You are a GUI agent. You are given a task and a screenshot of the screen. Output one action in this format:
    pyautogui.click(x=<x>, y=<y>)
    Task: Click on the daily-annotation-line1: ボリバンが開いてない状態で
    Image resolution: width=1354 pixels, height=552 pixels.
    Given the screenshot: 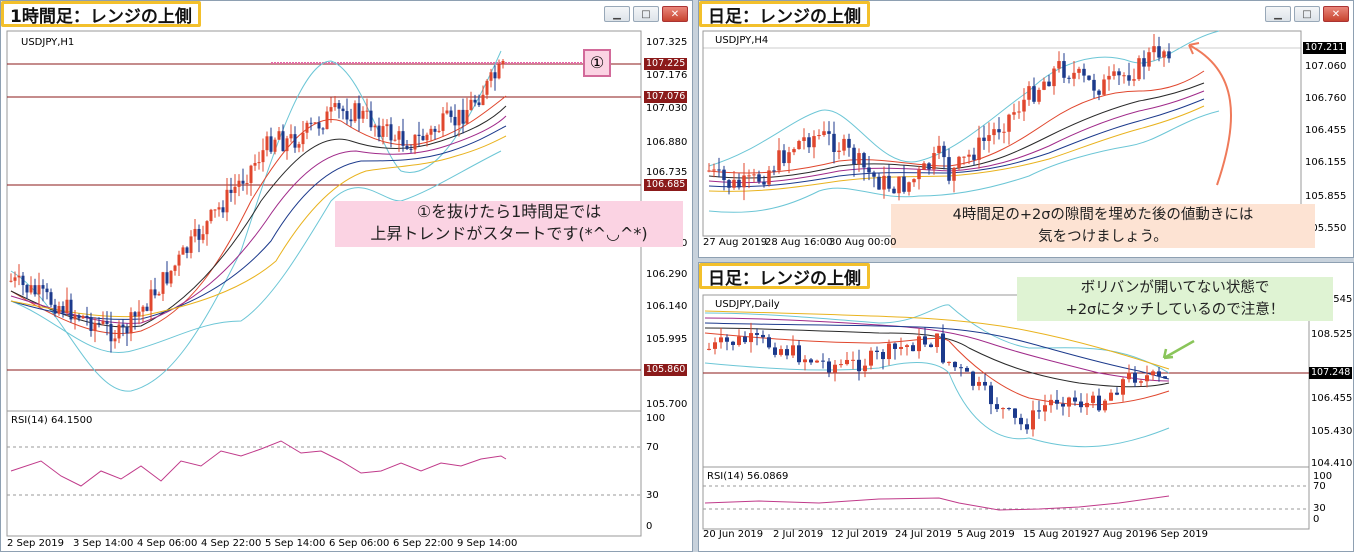 What is the action you would take?
    pyautogui.click(x=1175, y=288)
    